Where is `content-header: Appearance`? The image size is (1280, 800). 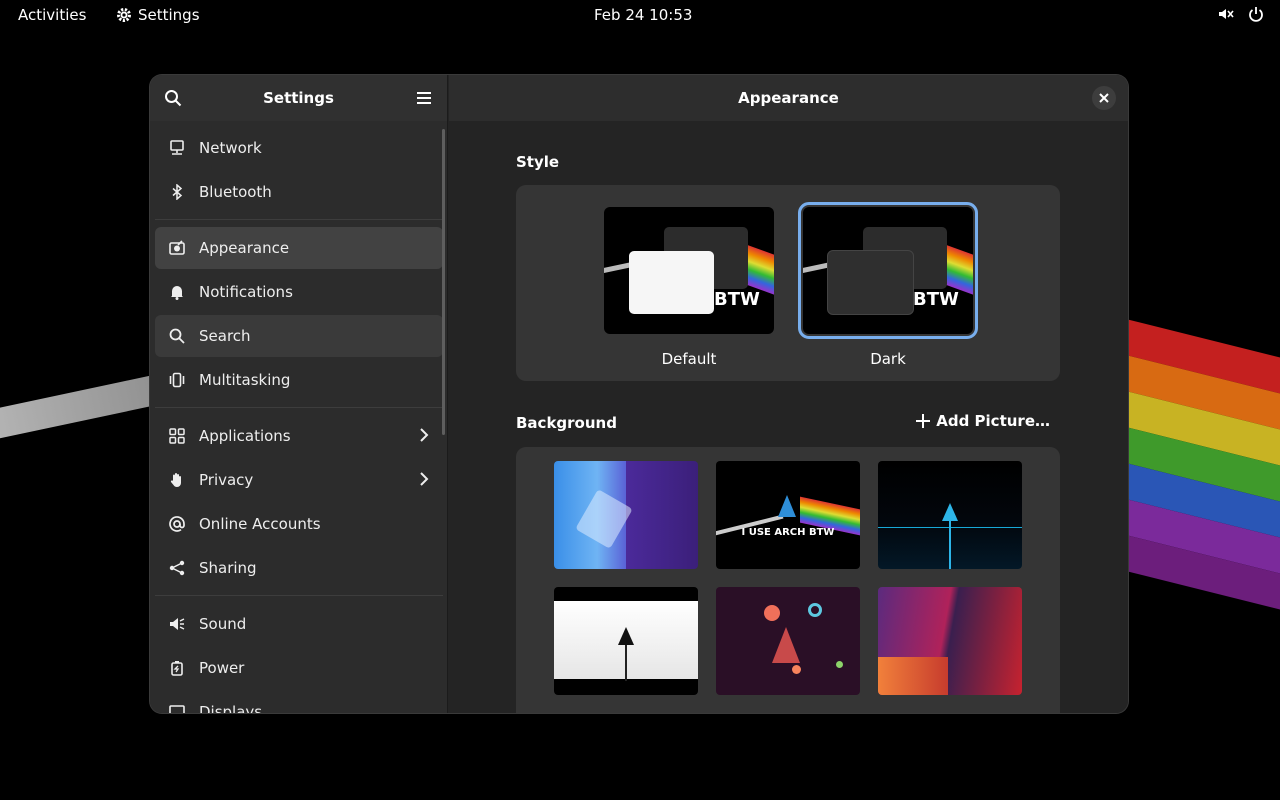 content-header: Appearance is located at coordinates (788, 98).